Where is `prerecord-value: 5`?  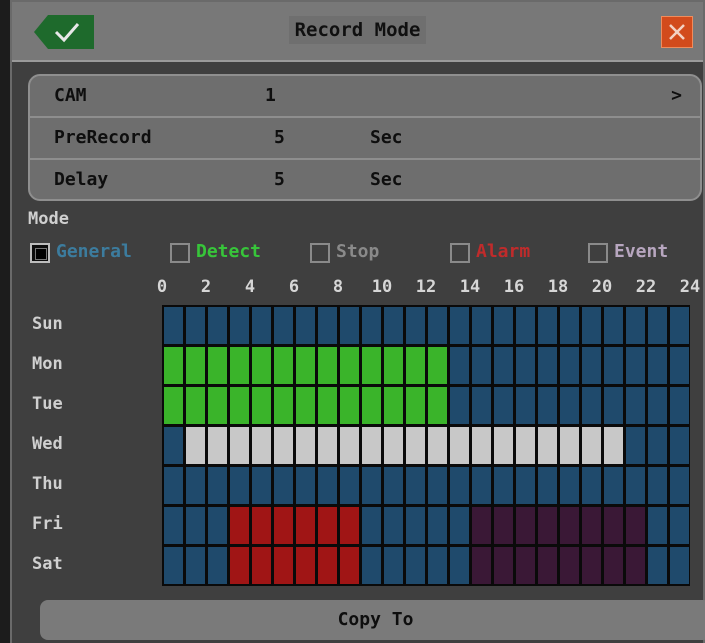 prerecord-value: 5 is located at coordinates (279, 137).